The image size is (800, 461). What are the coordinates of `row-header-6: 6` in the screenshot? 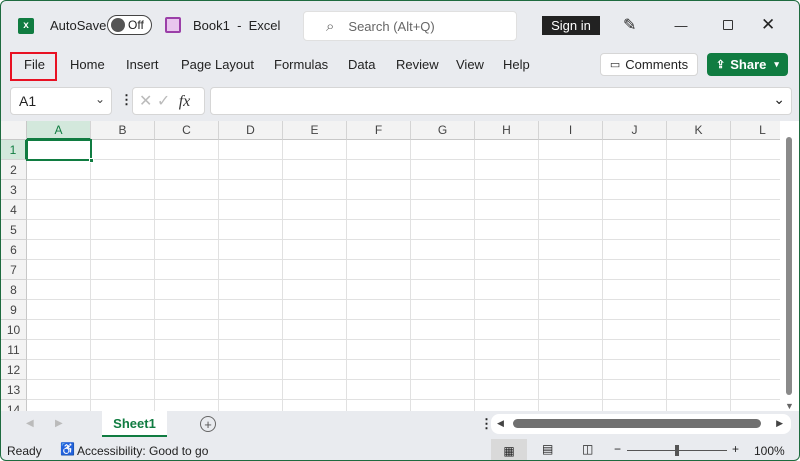 It's located at (14, 250).